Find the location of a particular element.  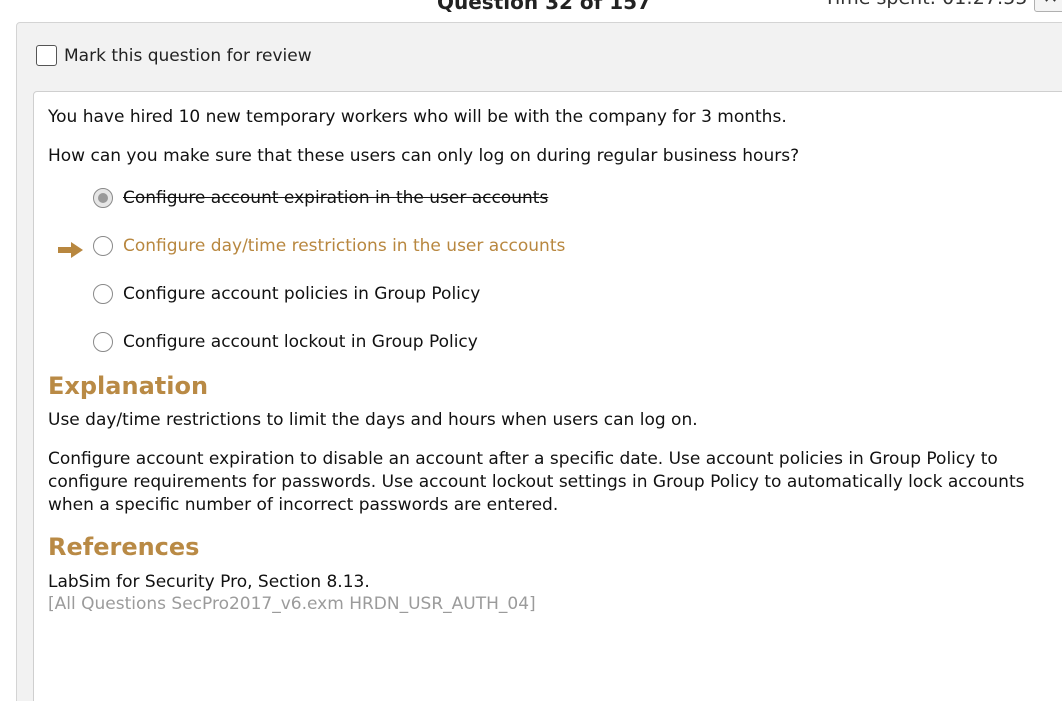

explanation-heading: Explanation is located at coordinates (128, 386).